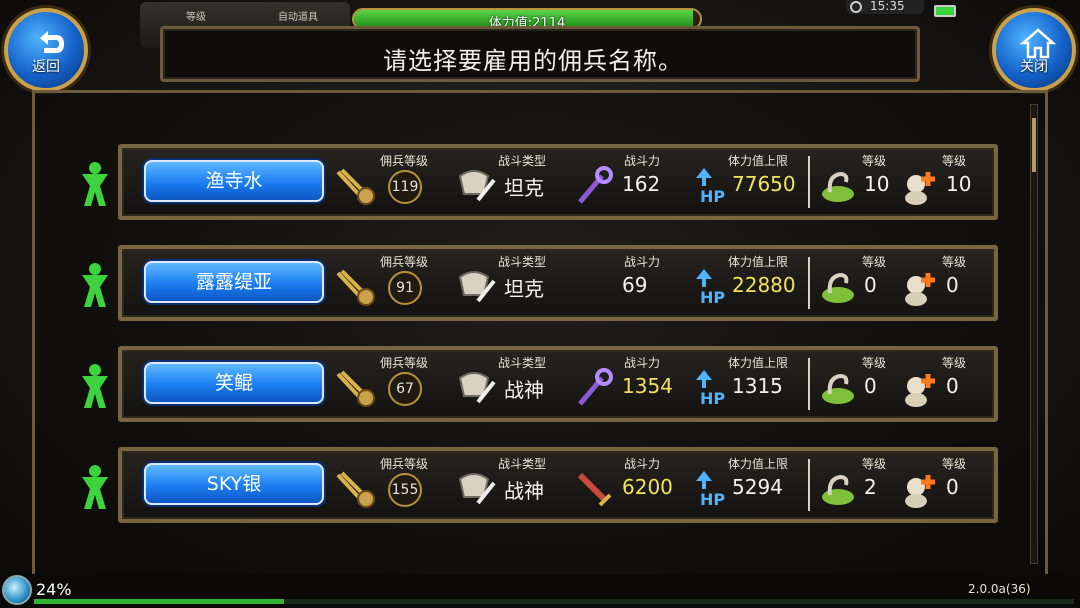 The height and width of the screenshot is (608, 1080). Describe the element at coordinates (159, 601) in the screenshot. I see `exp-fill` at that location.